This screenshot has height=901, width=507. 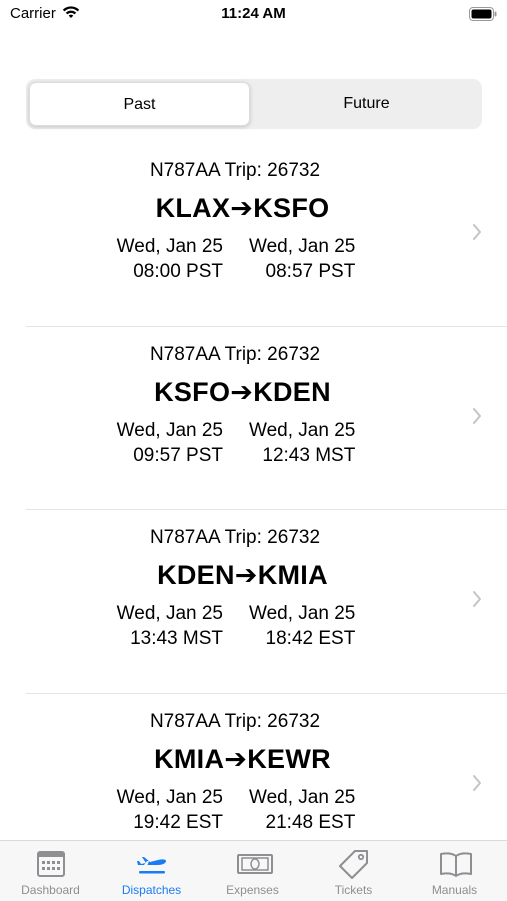 What do you see at coordinates (178, 271) in the screenshot?
I see `departure-time: 08:00 PST` at bounding box center [178, 271].